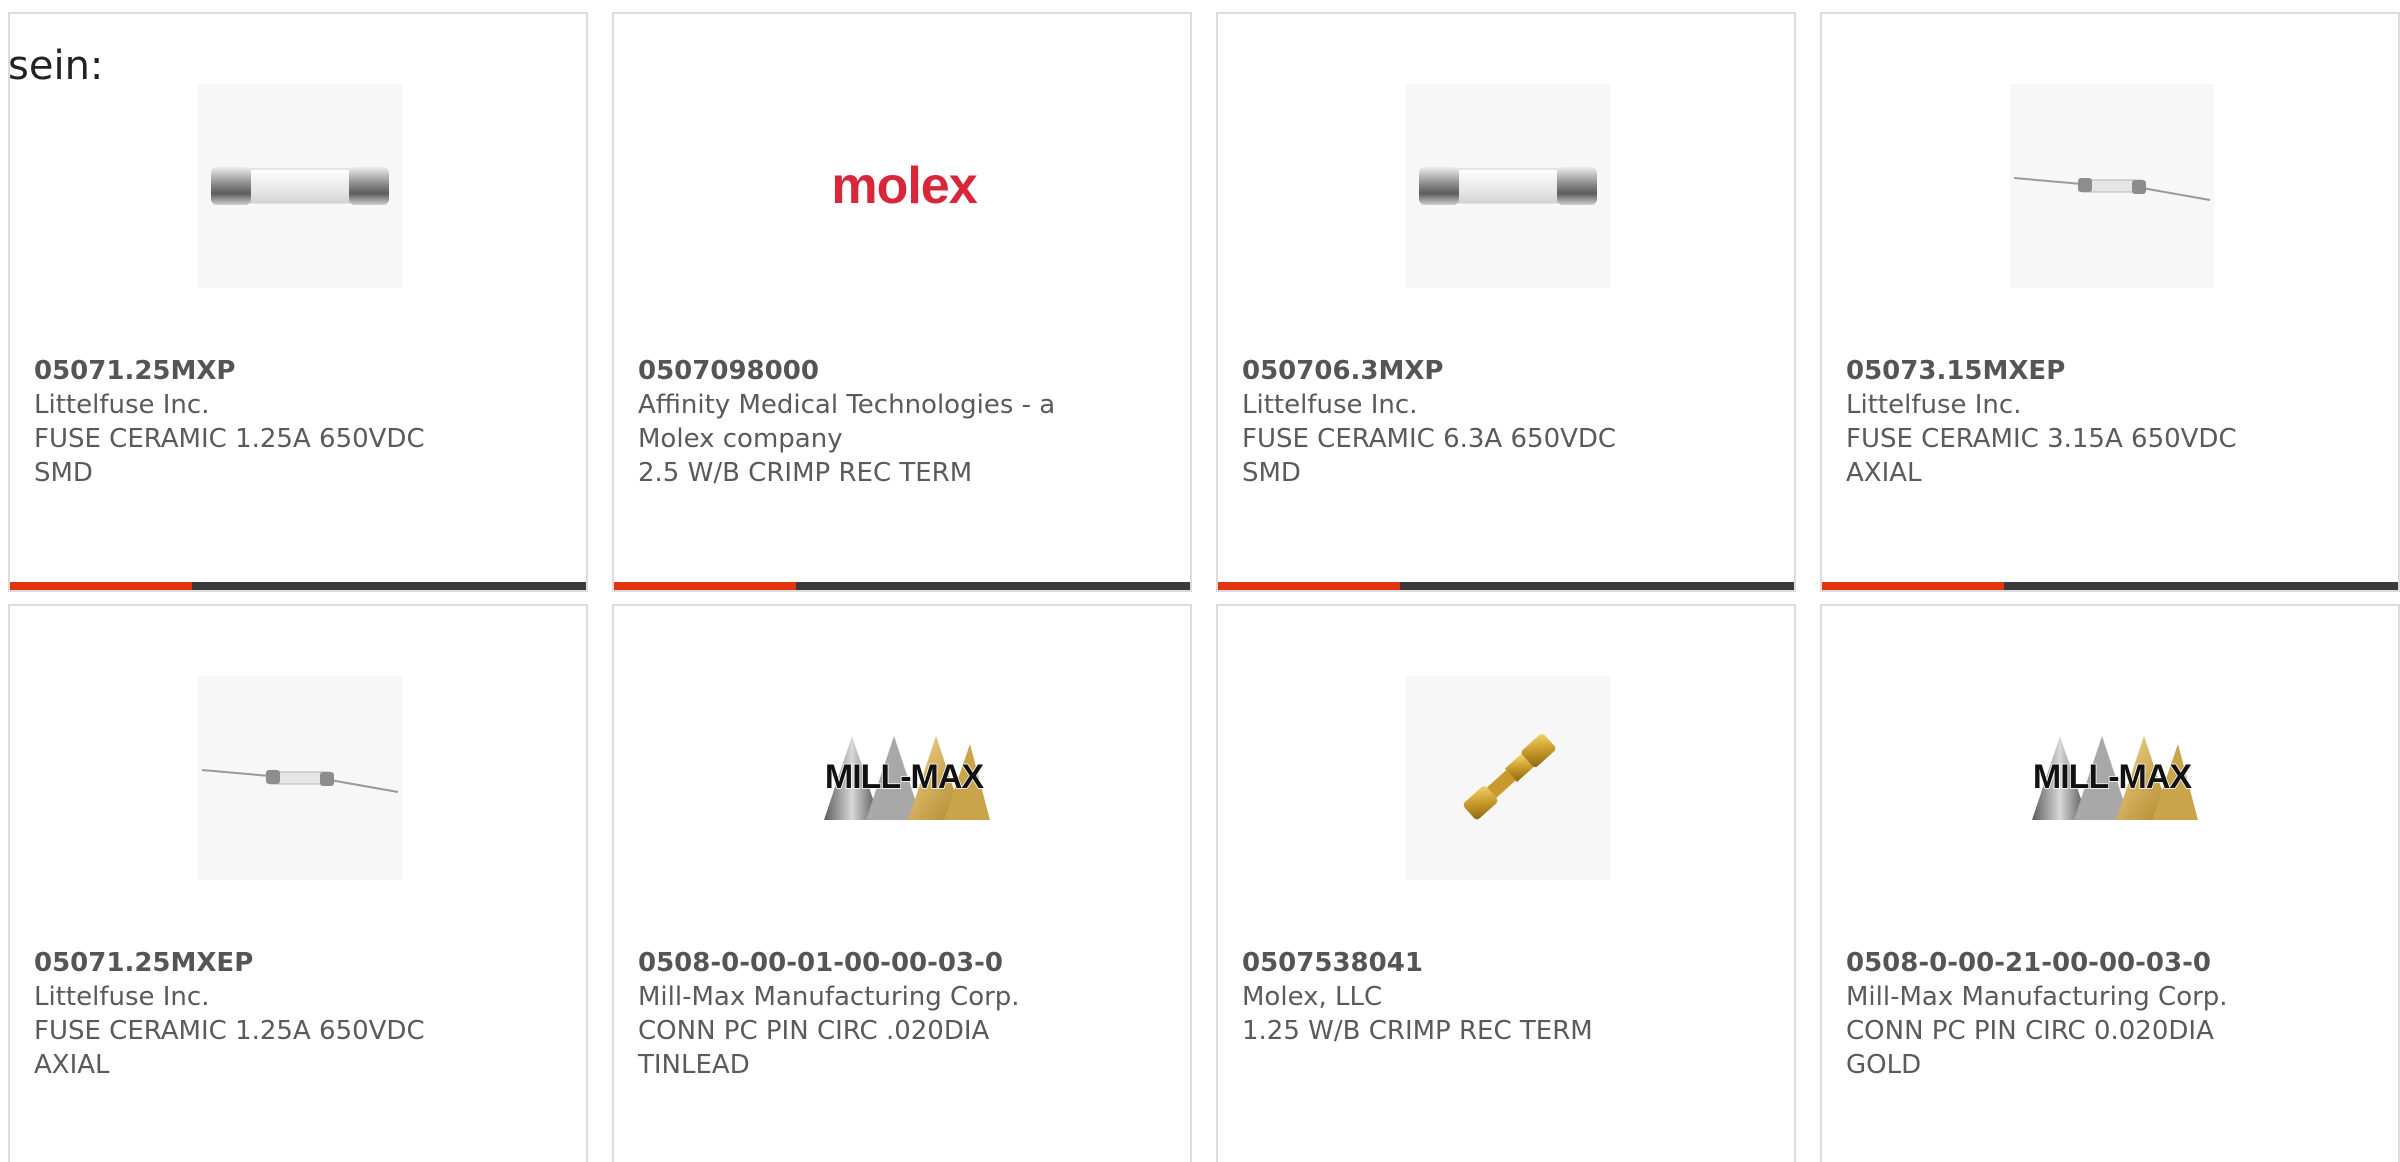  What do you see at coordinates (1452, 963) in the screenshot?
I see `part-number: 0507538041` at bounding box center [1452, 963].